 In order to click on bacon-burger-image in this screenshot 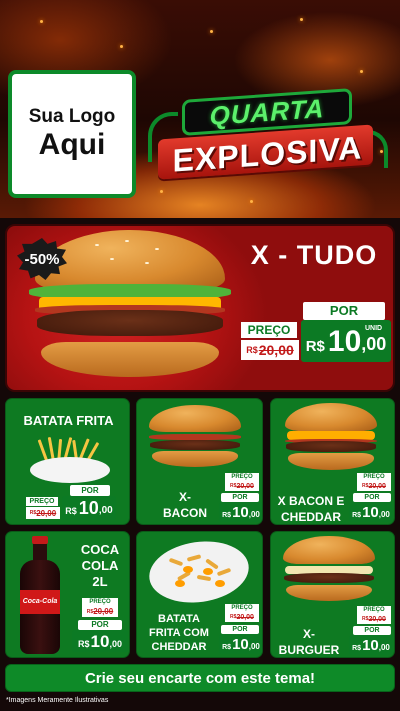, I will do `click(195, 440)`.